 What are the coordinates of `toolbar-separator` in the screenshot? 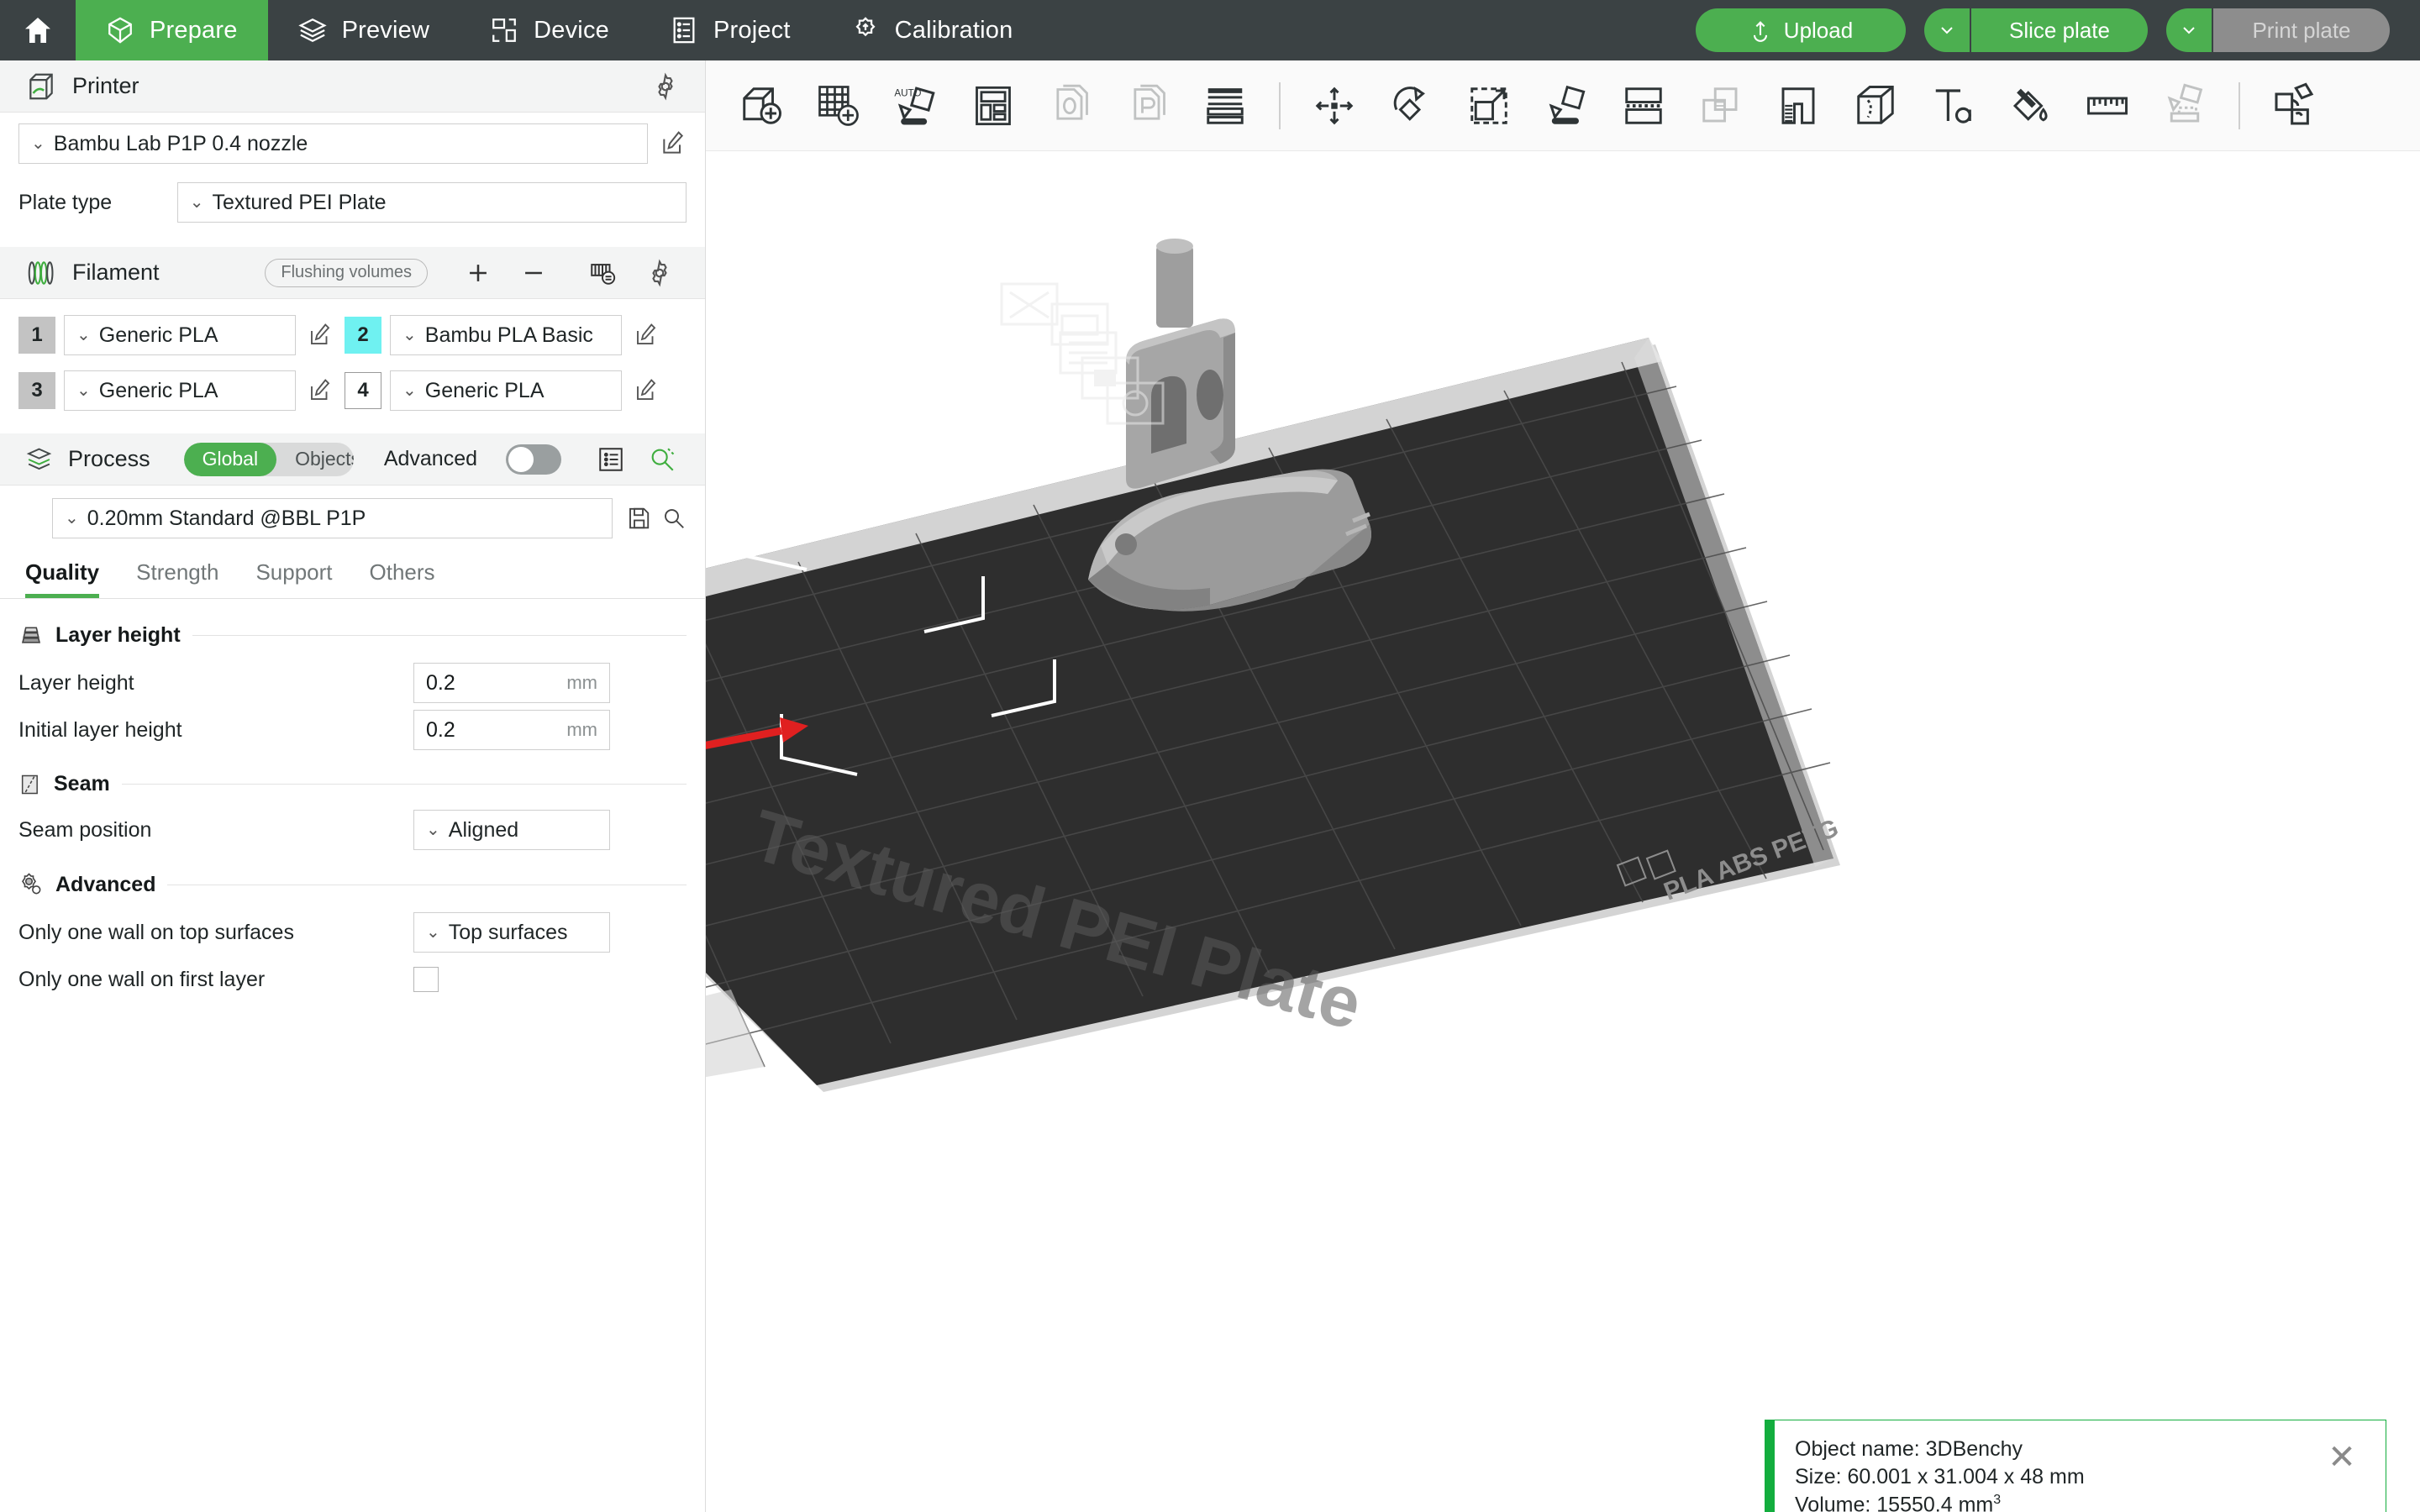 It's located at (1280, 105).